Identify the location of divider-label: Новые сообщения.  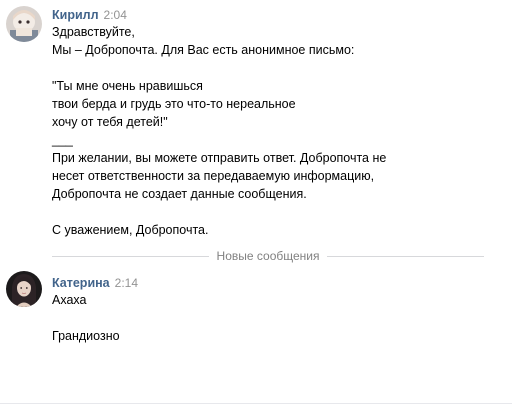
(268, 256).